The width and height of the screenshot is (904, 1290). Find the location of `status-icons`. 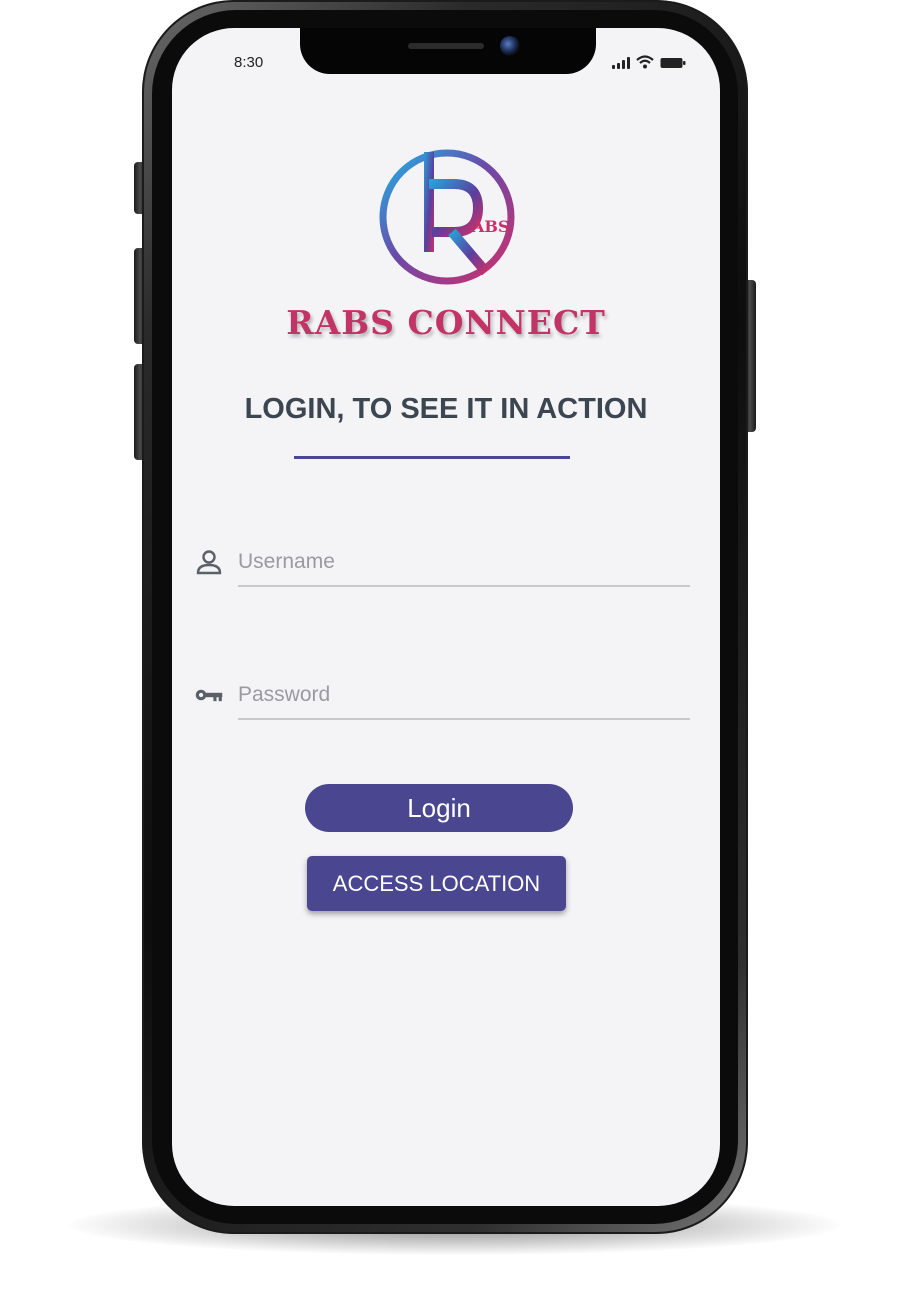

status-icons is located at coordinates (649, 62).